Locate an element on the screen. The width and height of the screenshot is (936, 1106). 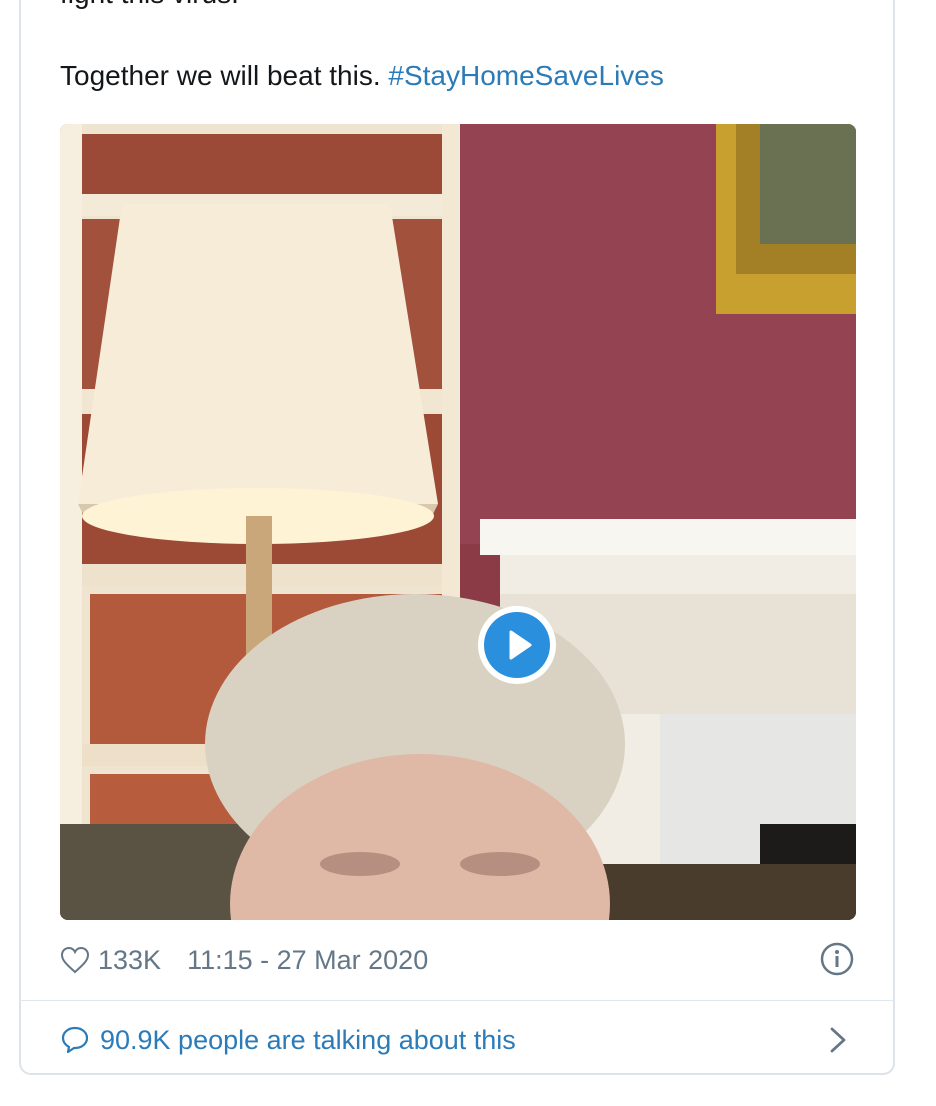
like-button: 133K is located at coordinates (123, 960).